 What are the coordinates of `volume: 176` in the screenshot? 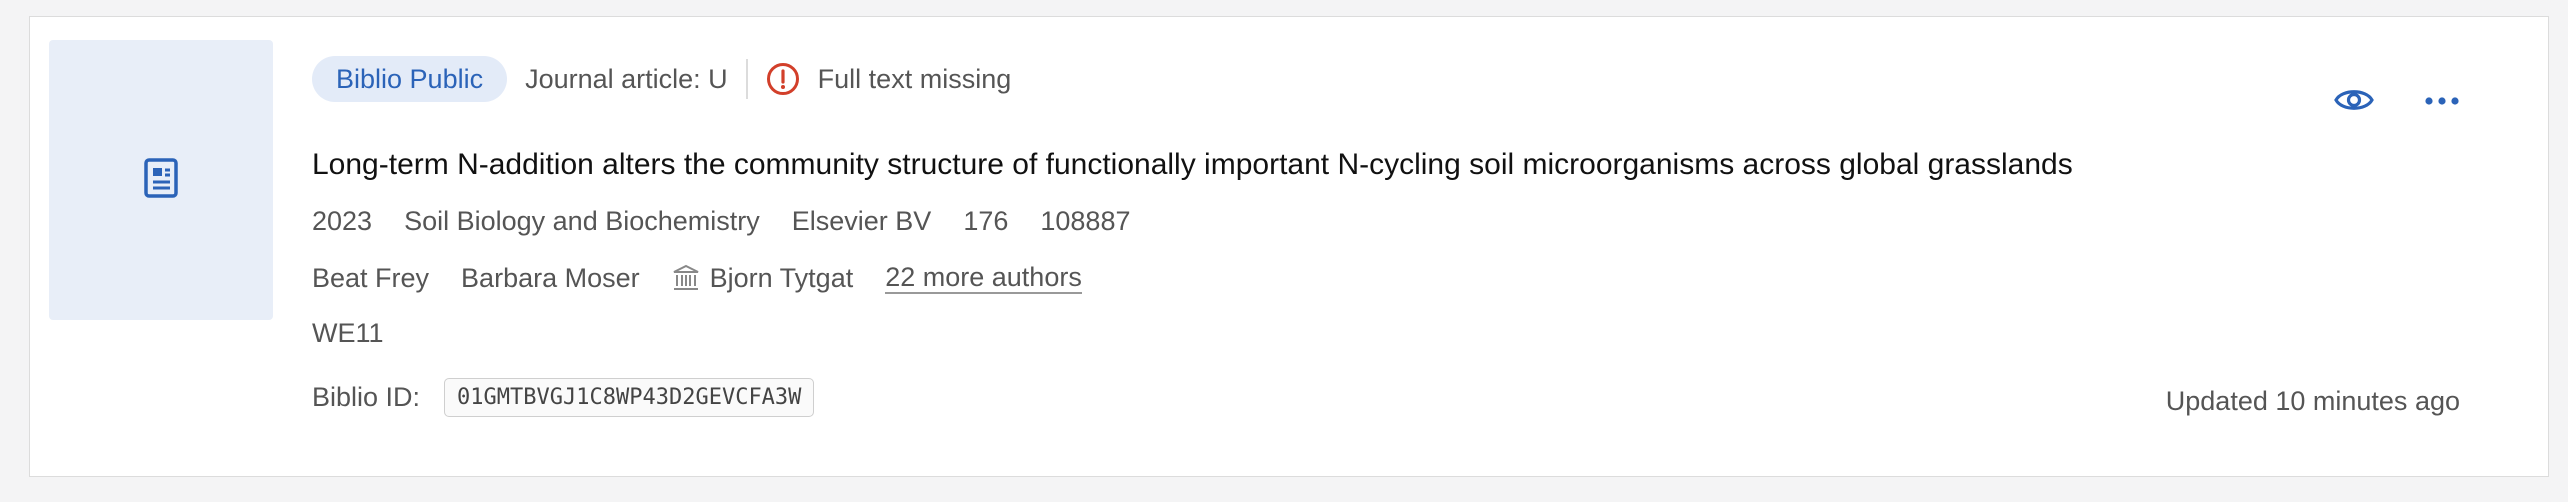 It's located at (986, 221).